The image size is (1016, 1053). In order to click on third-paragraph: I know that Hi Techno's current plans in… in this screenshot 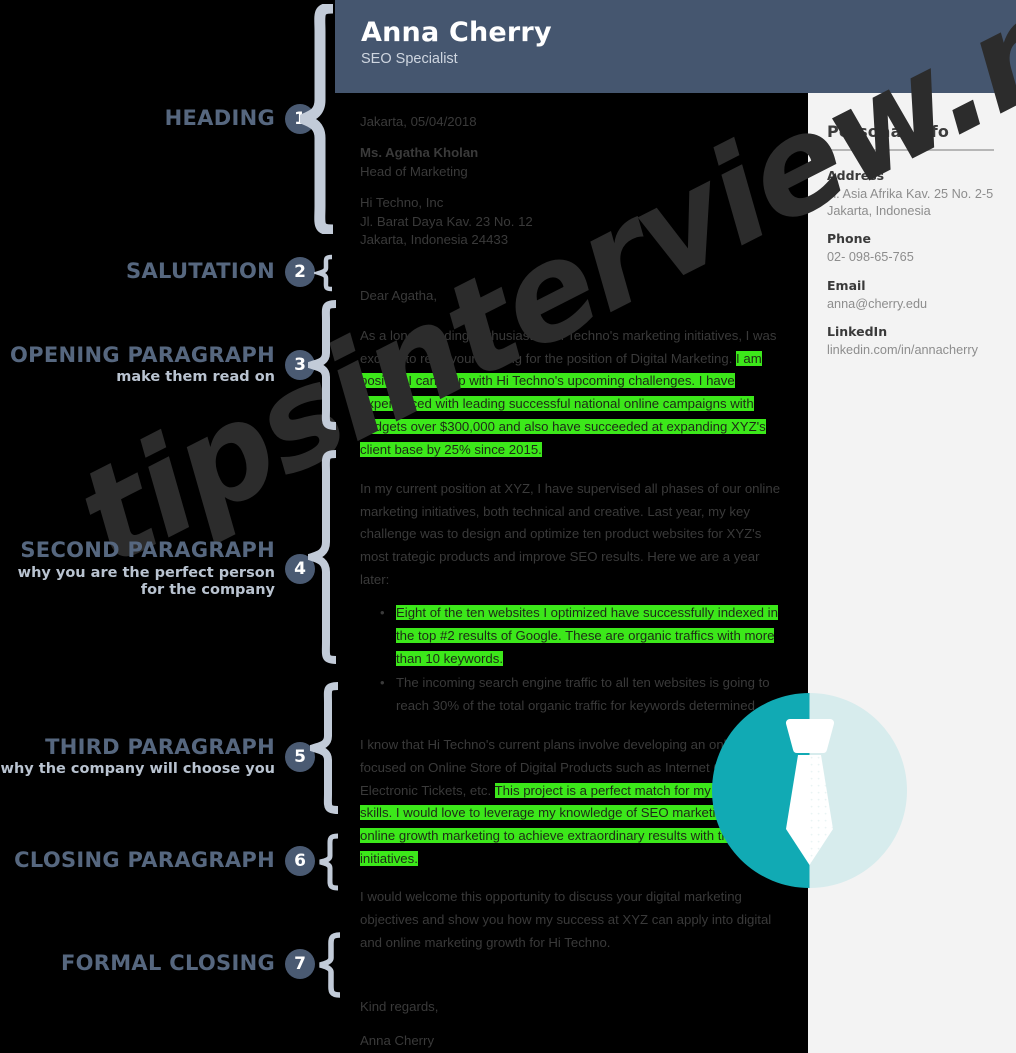, I will do `click(576, 802)`.